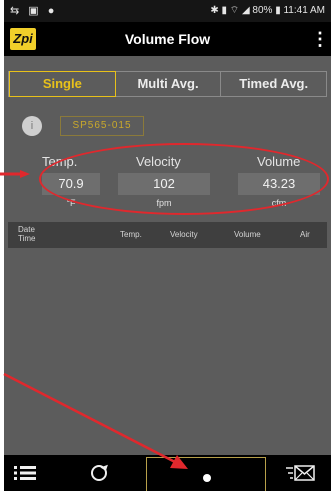 Image resolution: width=333 pixels, height=491 pixels. I want to click on col-date-time: Date Time, so click(26, 234).